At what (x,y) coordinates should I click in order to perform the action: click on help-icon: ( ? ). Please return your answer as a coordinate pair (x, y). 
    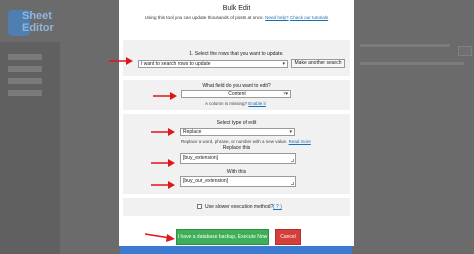
    Looking at the image, I should click on (277, 207).